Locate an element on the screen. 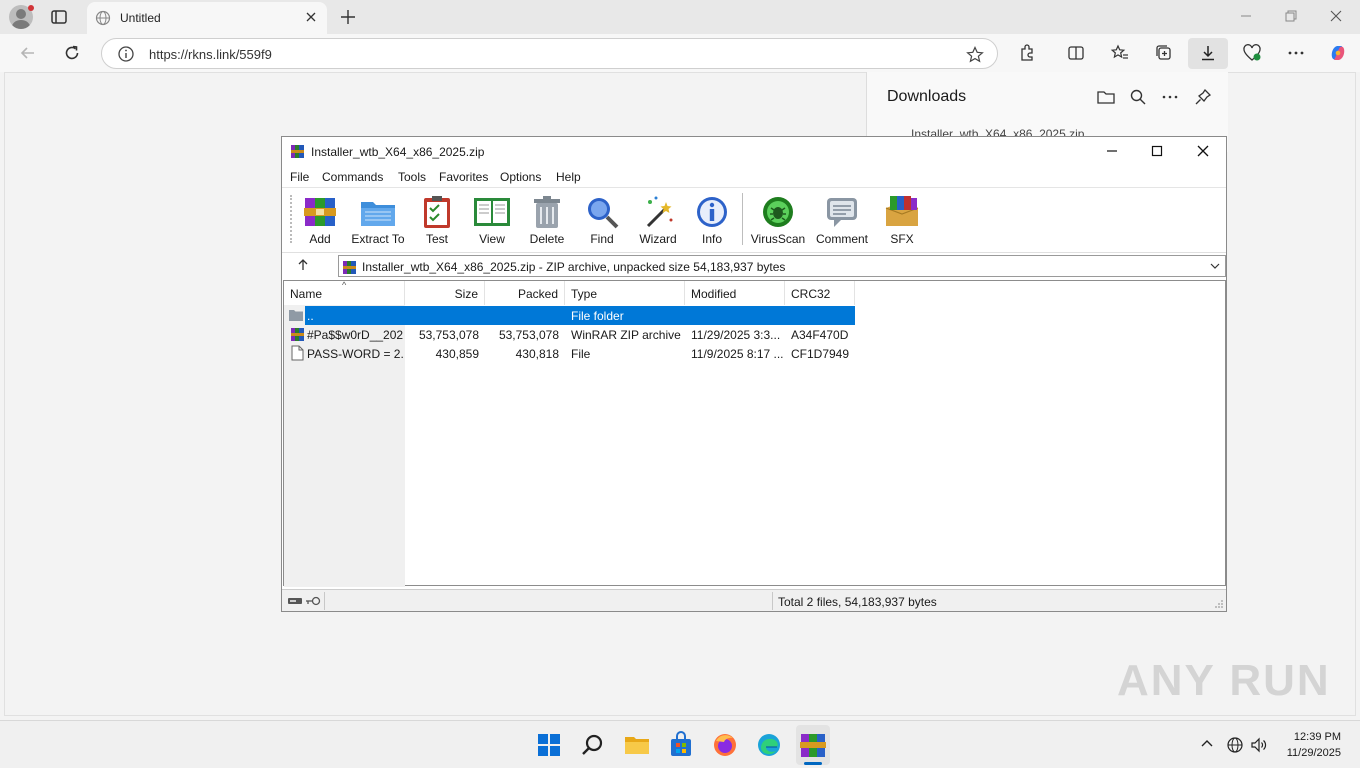 Image resolution: width=1360 pixels, height=768 pixels. file-row-parent: .. File folder is located at coordinates (569, 315).